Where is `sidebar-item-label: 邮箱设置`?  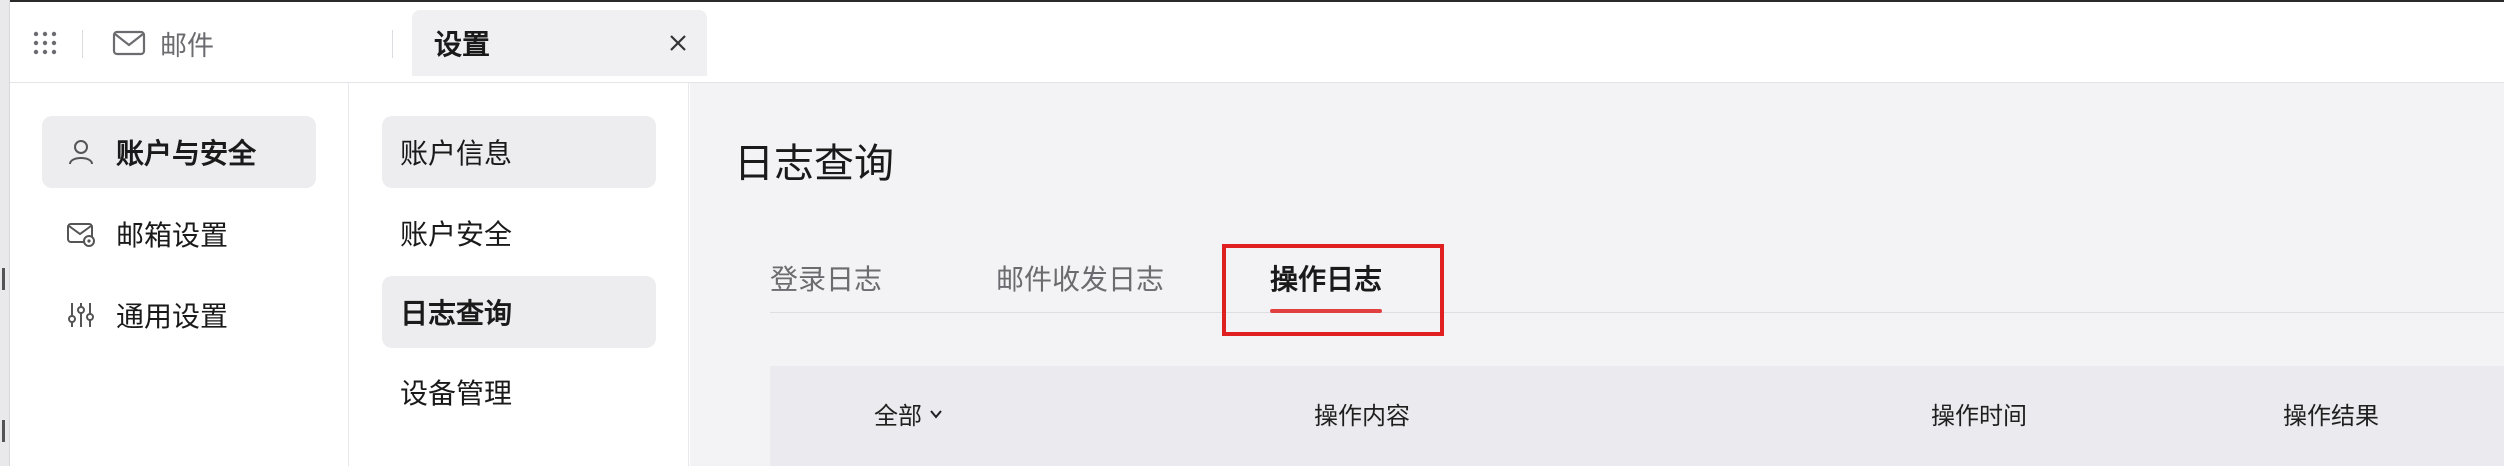
sidebar-item-label: 邮箱设置 is located at coordinates (172, 235).